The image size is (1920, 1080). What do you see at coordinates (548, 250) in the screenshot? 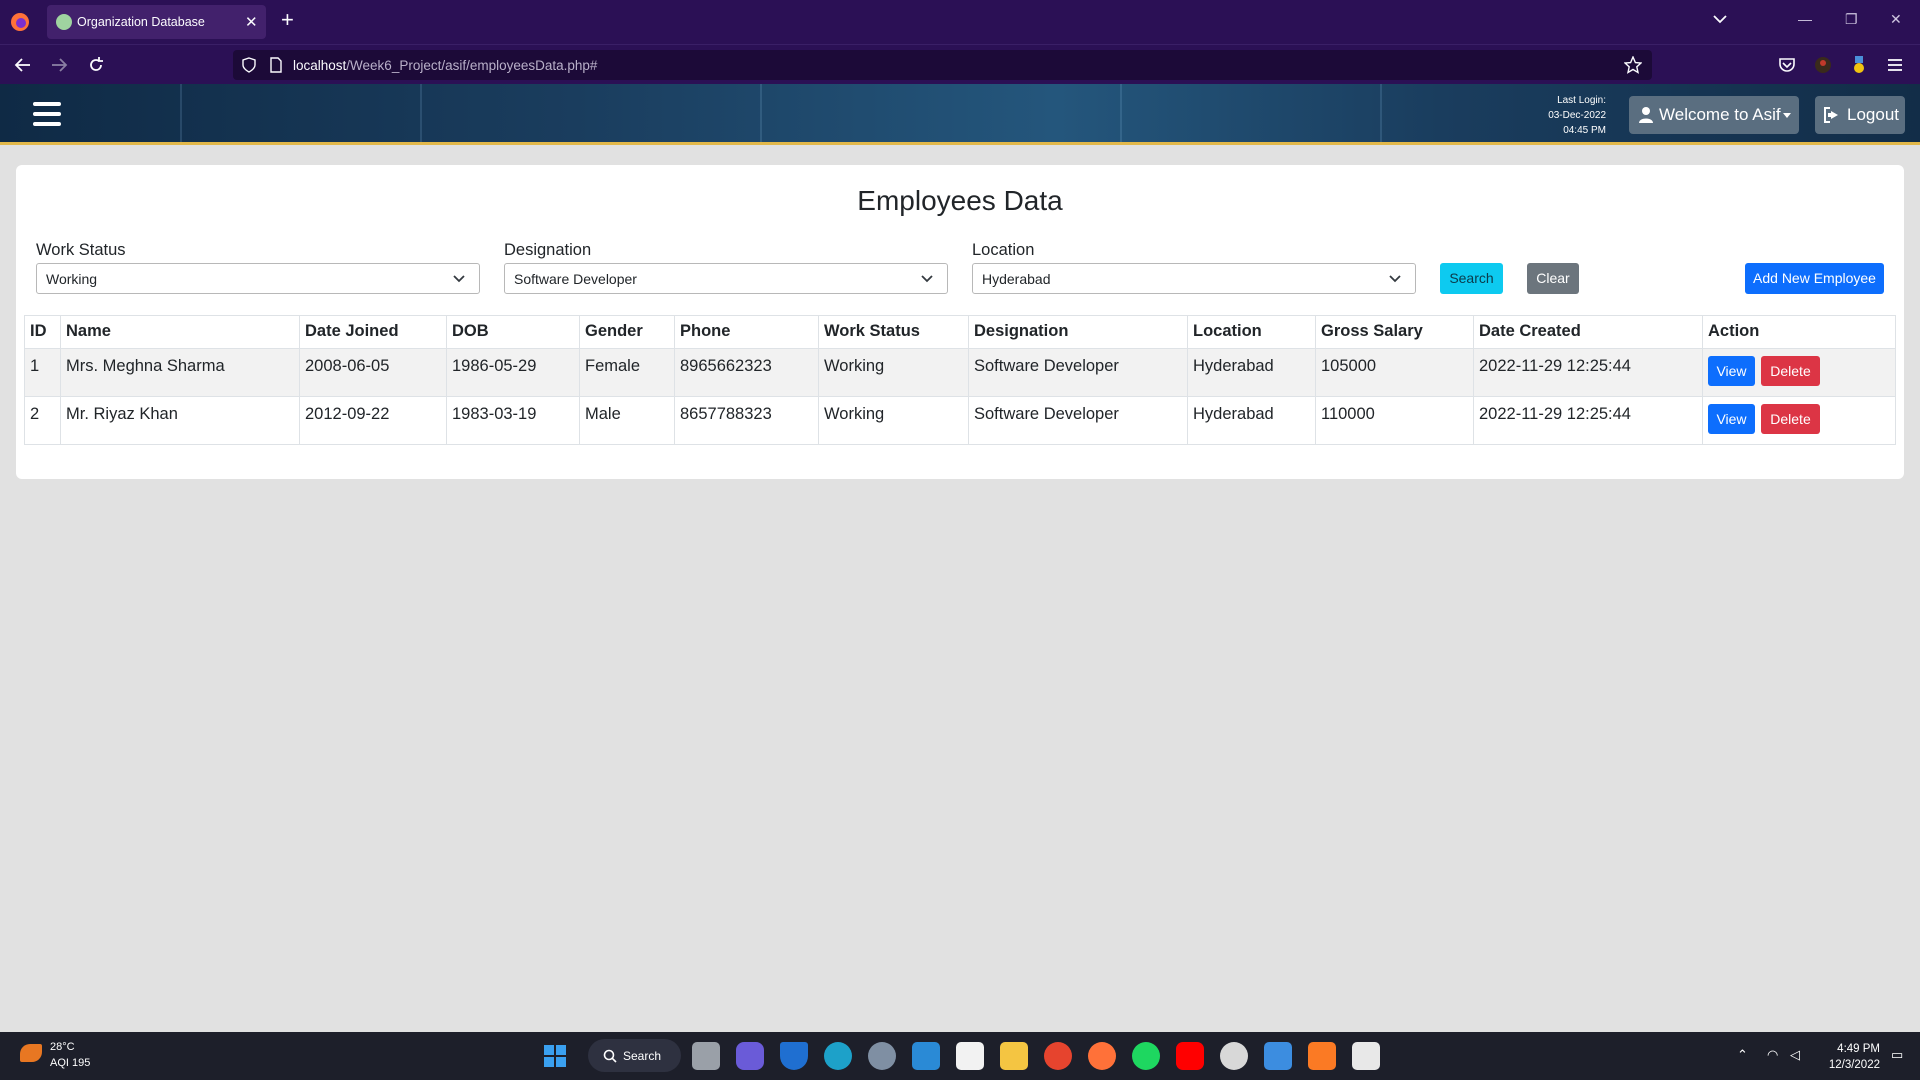
I see `designation-label: Designation` at bounding box center [548, 250].